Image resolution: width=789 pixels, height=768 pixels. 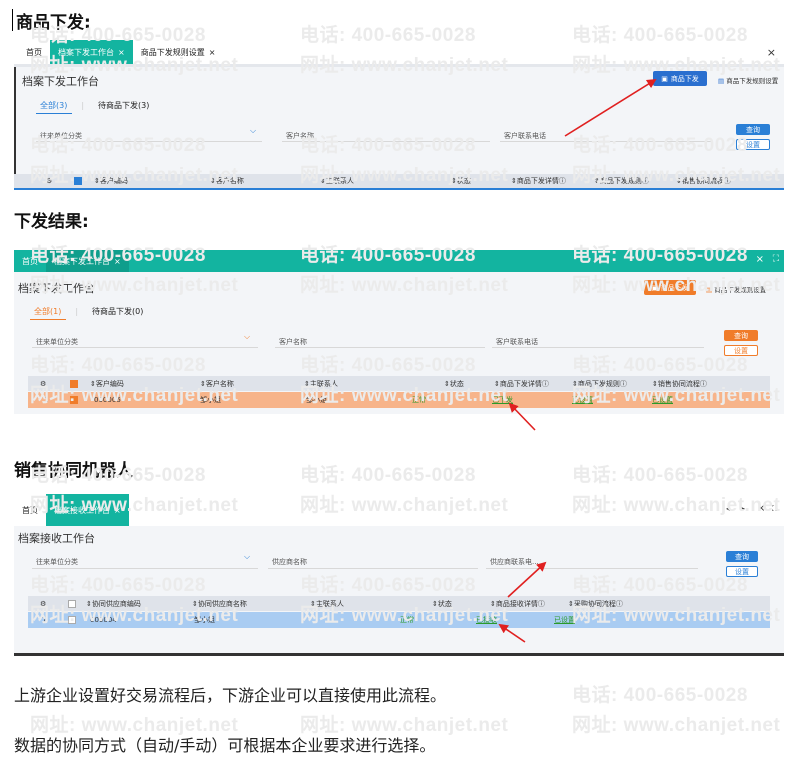 What do you see at coordinates (94, 105) in the screenshot?
I see `filter-tabs: 全部(3) | 待商品下发(3)` at bounding box center [94, 105].